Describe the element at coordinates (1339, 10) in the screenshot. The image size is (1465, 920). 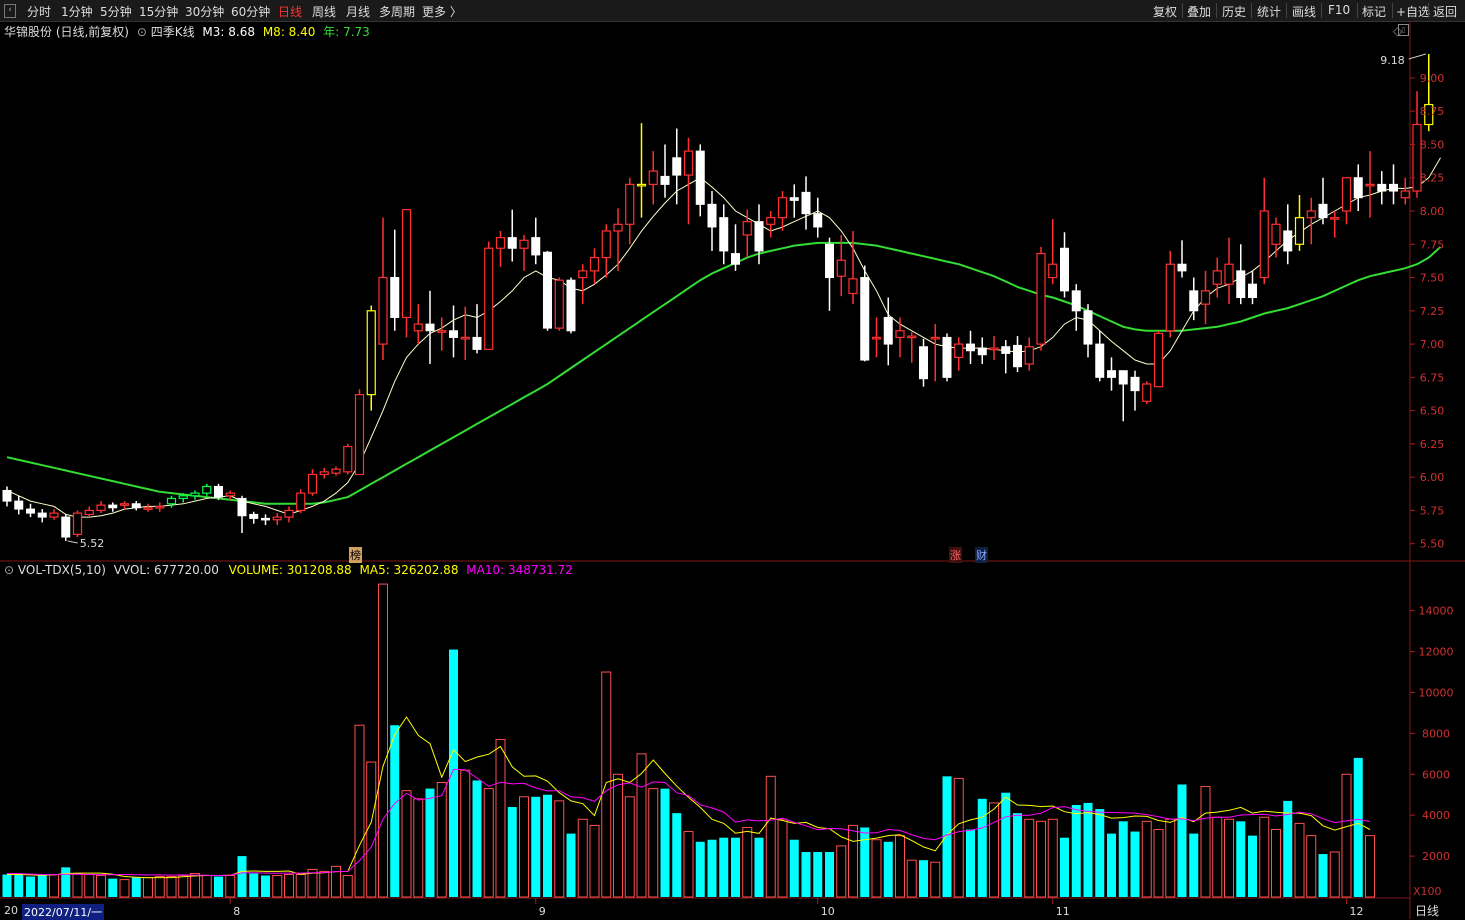
I see `f10-button: F10` at that location.